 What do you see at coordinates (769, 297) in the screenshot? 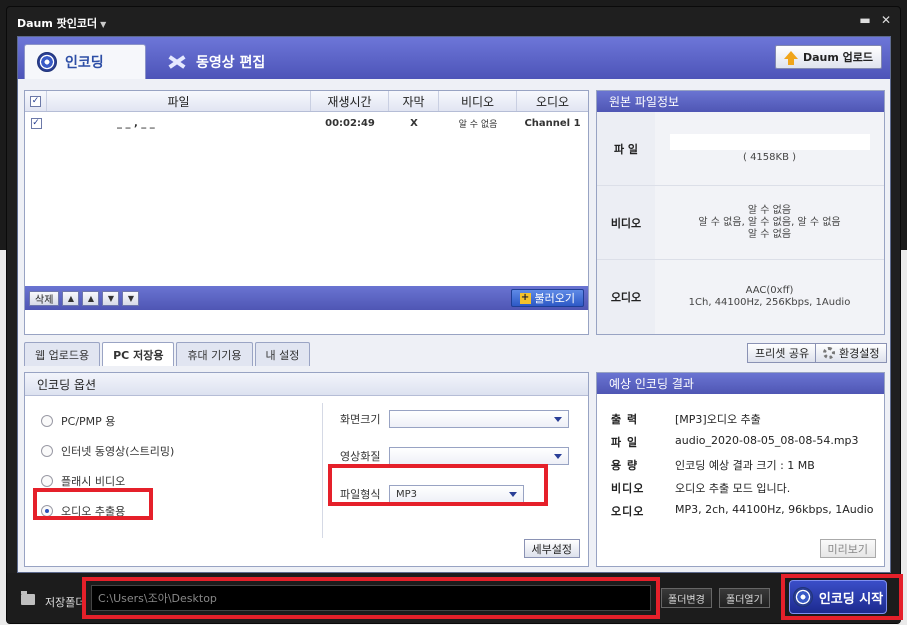
I see `info-value: AAC(0xff) 1Ch, 44100Hz, 256Kbps, 1Audio` at bounding box center [769, 297].